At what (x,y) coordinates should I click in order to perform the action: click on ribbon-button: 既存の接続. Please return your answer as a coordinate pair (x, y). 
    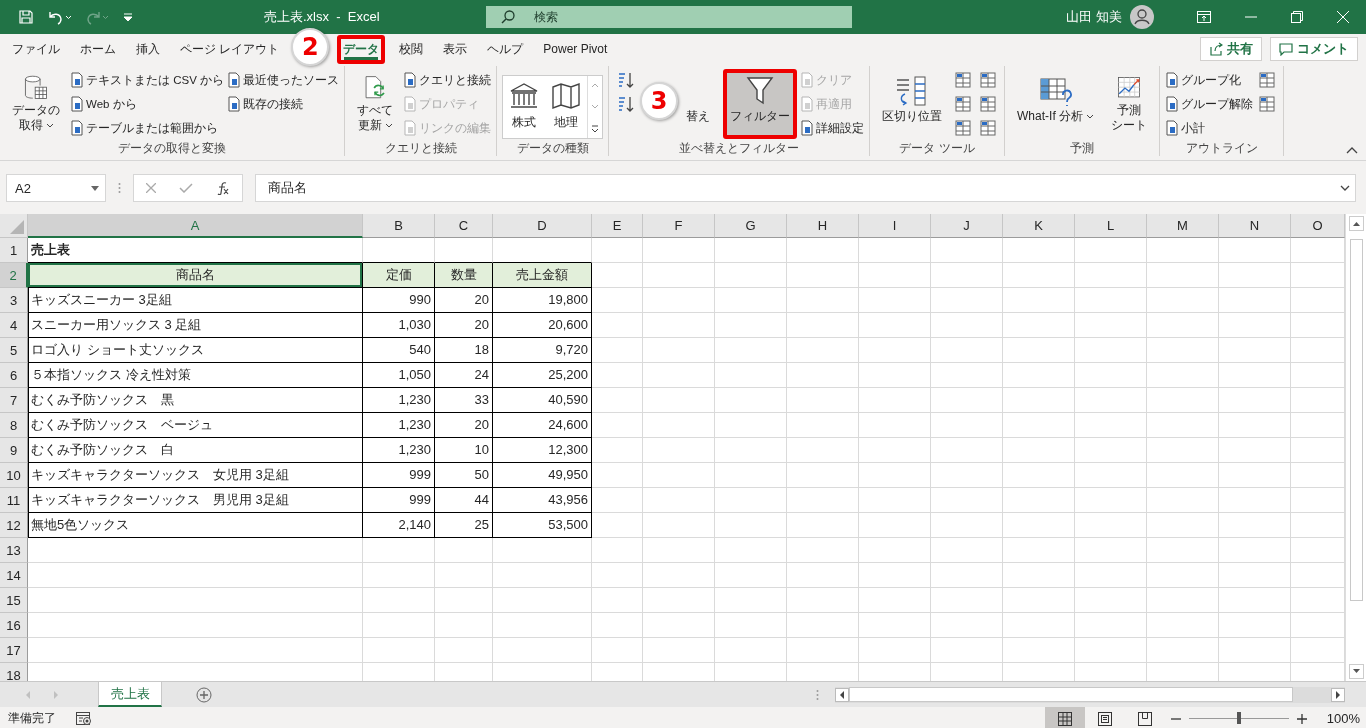
    Looking at the image, I should click on (283, 104).